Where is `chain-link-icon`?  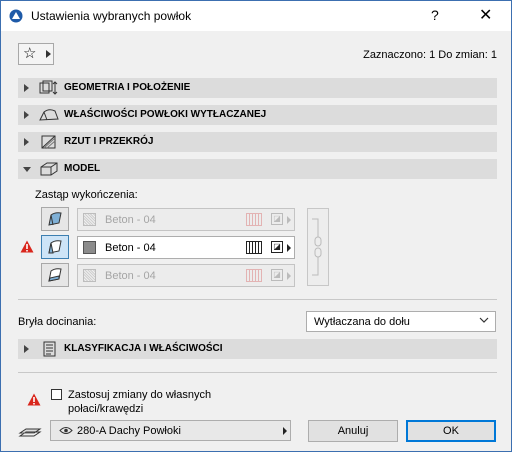
chain-link-icon is located at coordinates (317, 247).